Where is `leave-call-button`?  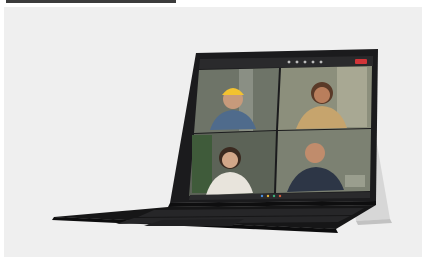 leave-call-button is located at coordinates (361, 61).